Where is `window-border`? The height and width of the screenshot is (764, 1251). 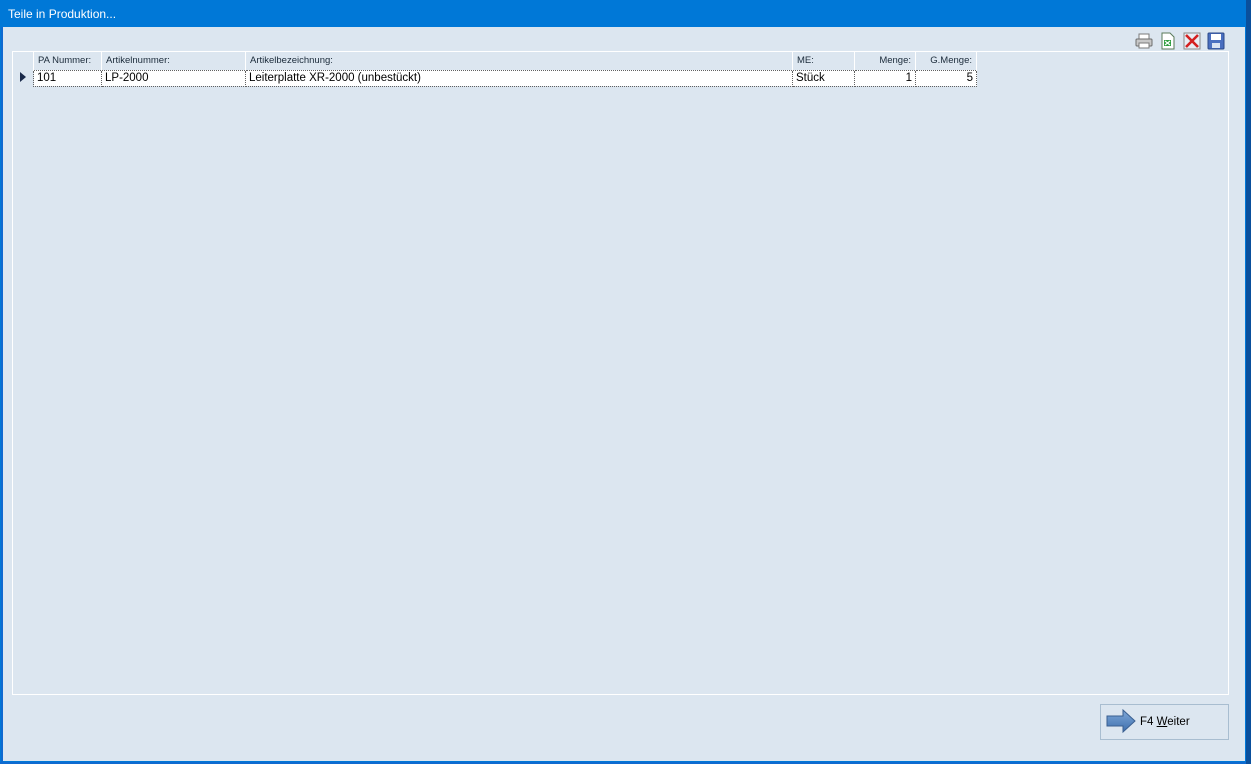 window-border is located at coordinates (2, 395).